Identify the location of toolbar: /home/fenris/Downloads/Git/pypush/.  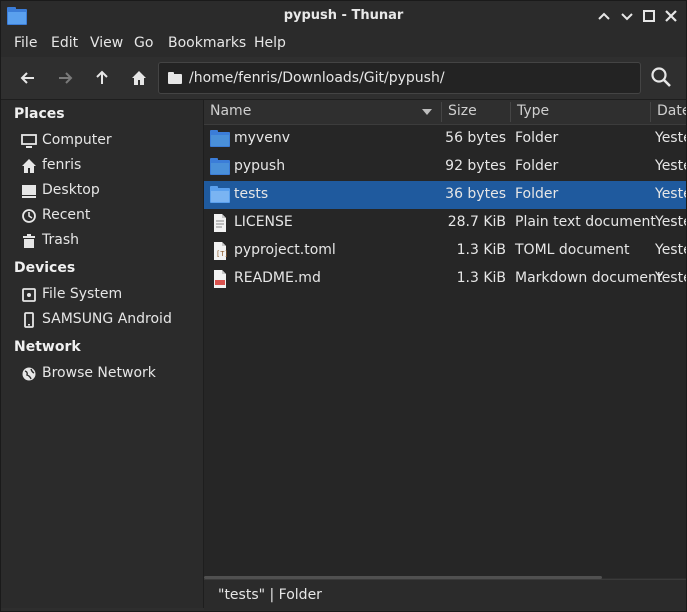
(343, 78).